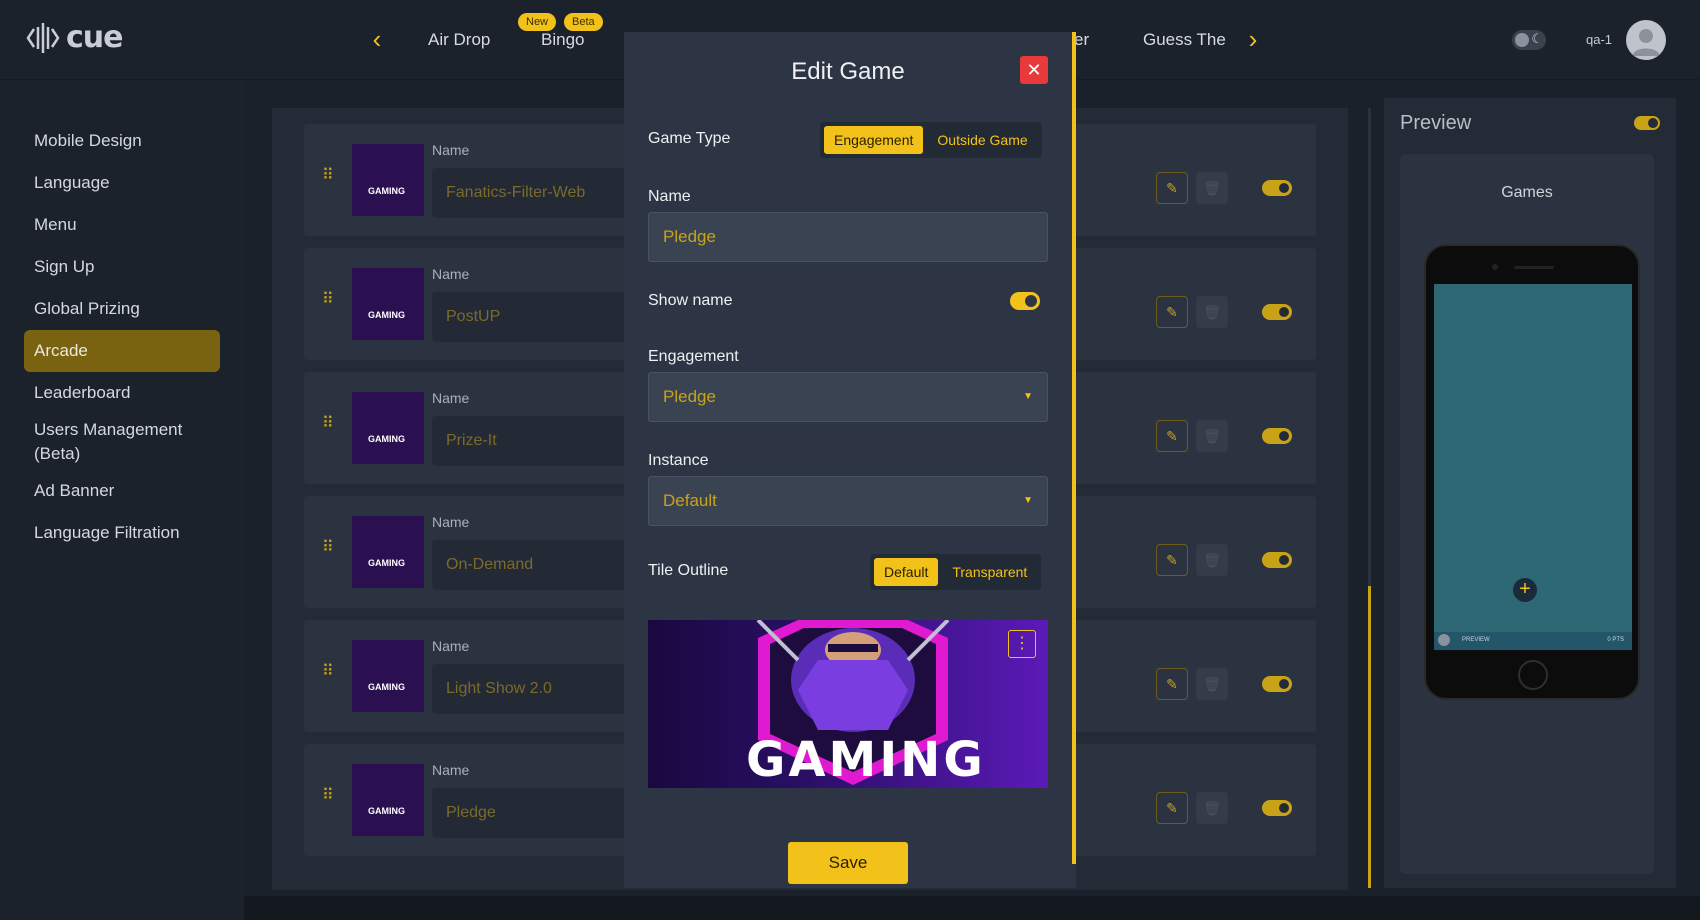  I want to click on close-button: ✕, so click(1034, 70).